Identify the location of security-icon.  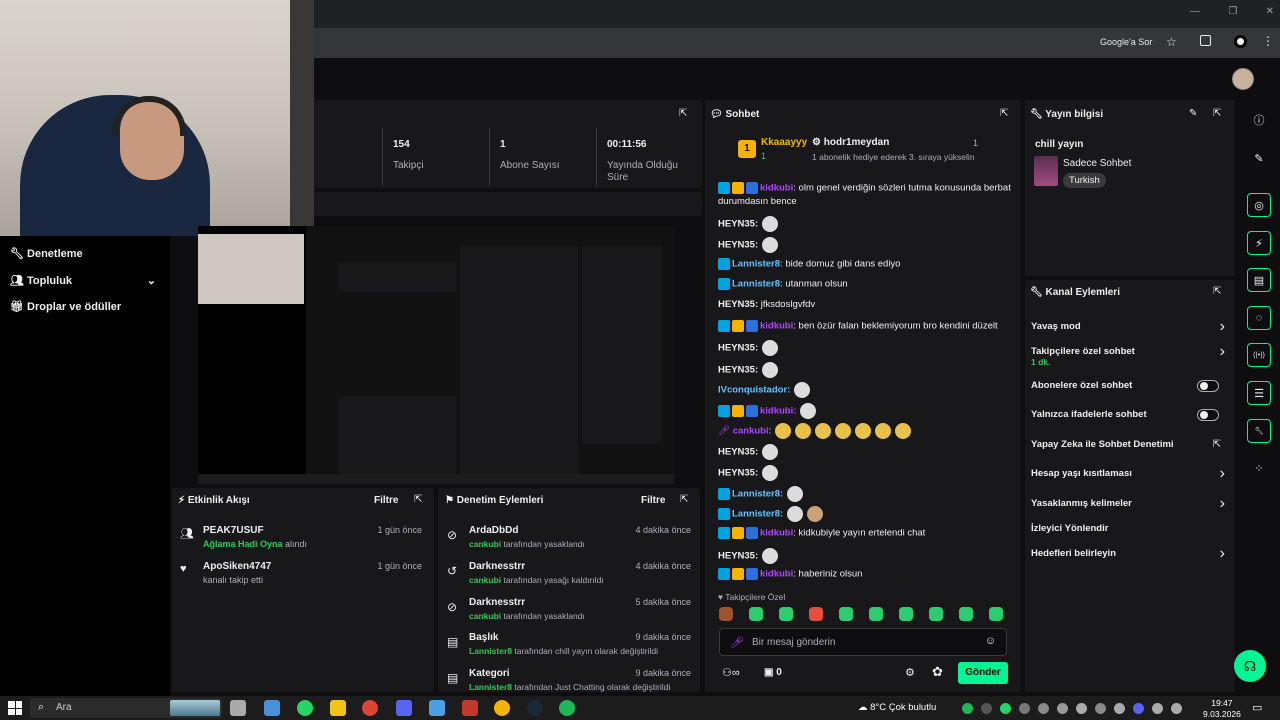
(470, 708).